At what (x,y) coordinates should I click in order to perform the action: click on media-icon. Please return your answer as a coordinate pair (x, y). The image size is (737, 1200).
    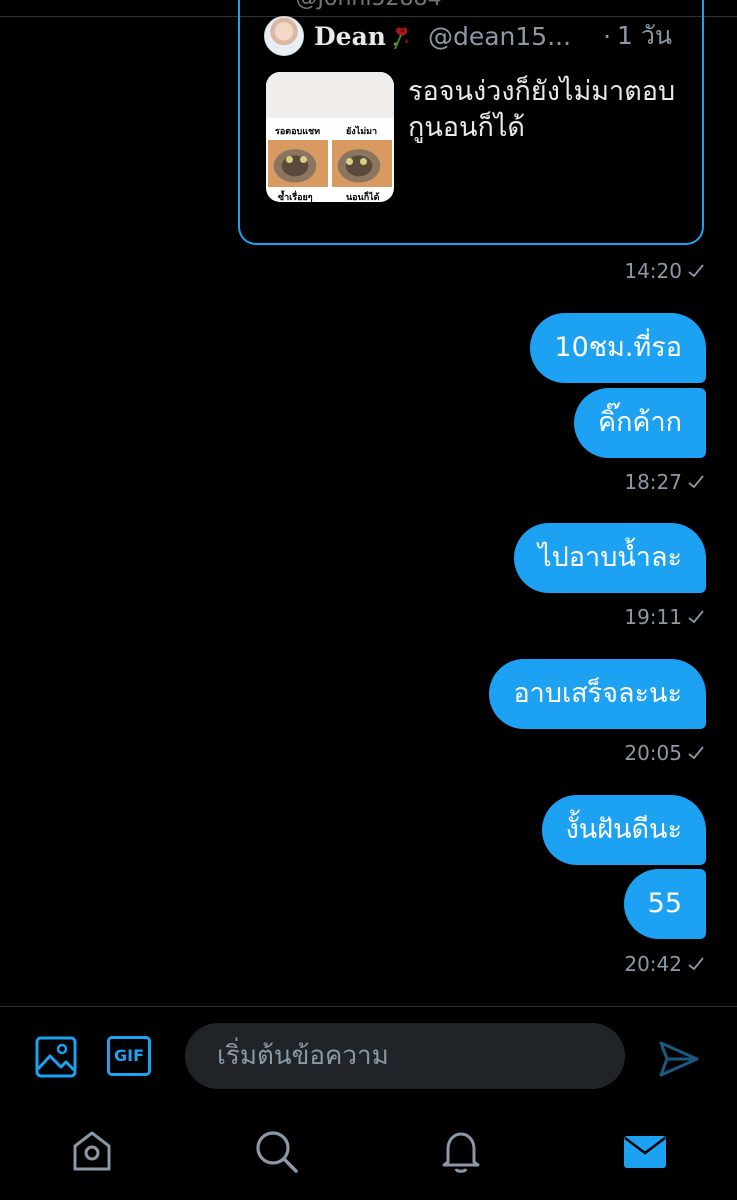
    Looking at the image, I should click on (56, 1057).